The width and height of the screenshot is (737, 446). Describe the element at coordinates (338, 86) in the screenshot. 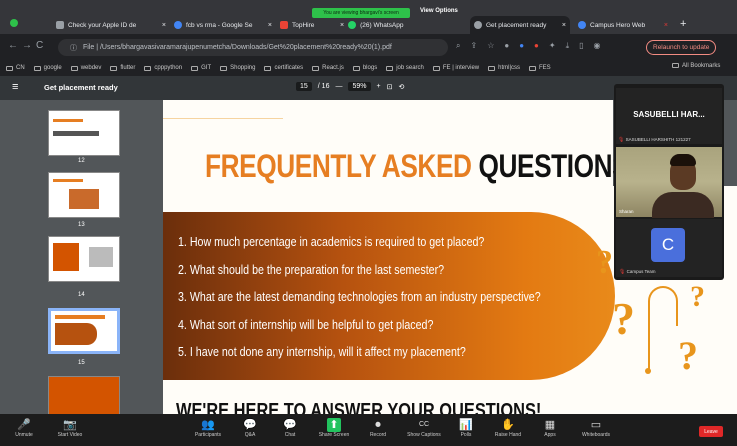

I see `zoom-out-button: —` at that location.